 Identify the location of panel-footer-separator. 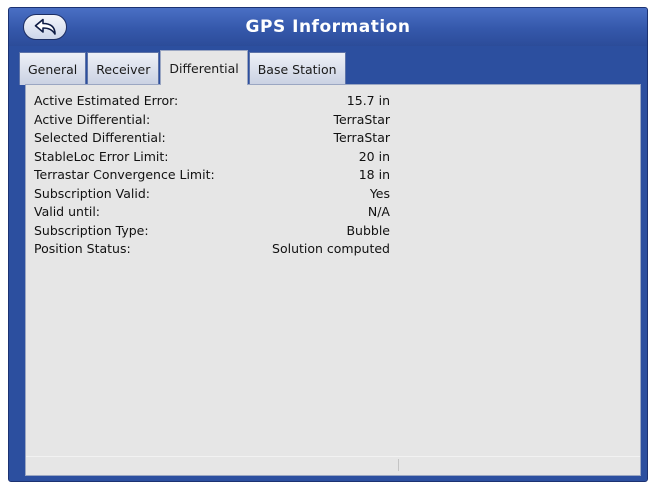
(398, 465).